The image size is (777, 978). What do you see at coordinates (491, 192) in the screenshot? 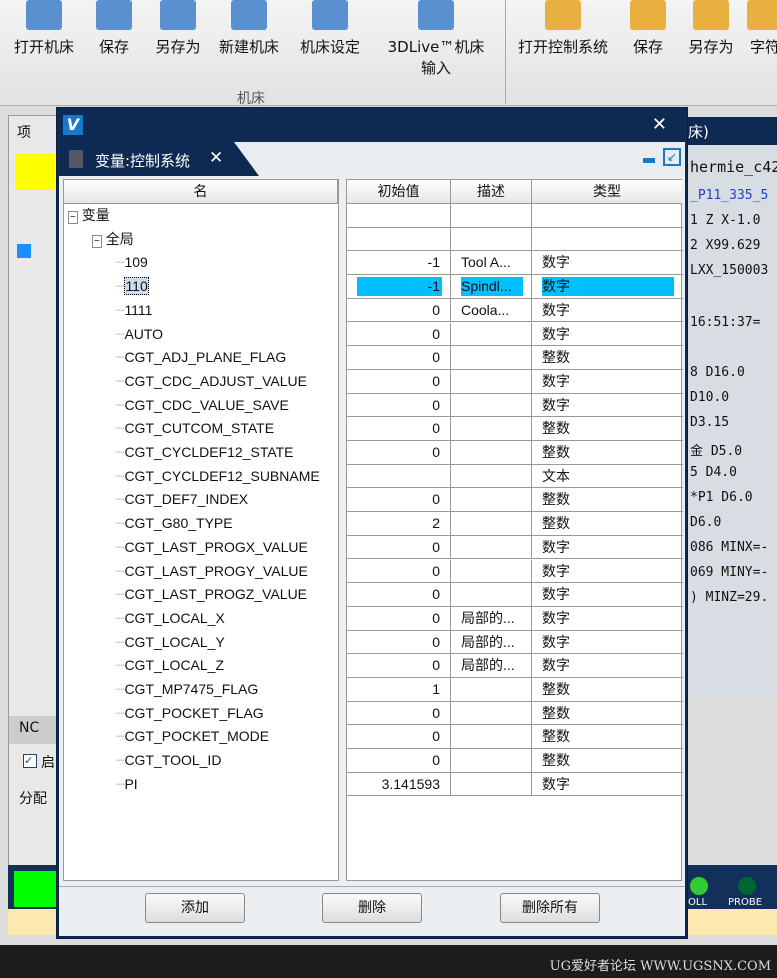
I see `column-header-desc: 描述` at bounding box center [491, 192].